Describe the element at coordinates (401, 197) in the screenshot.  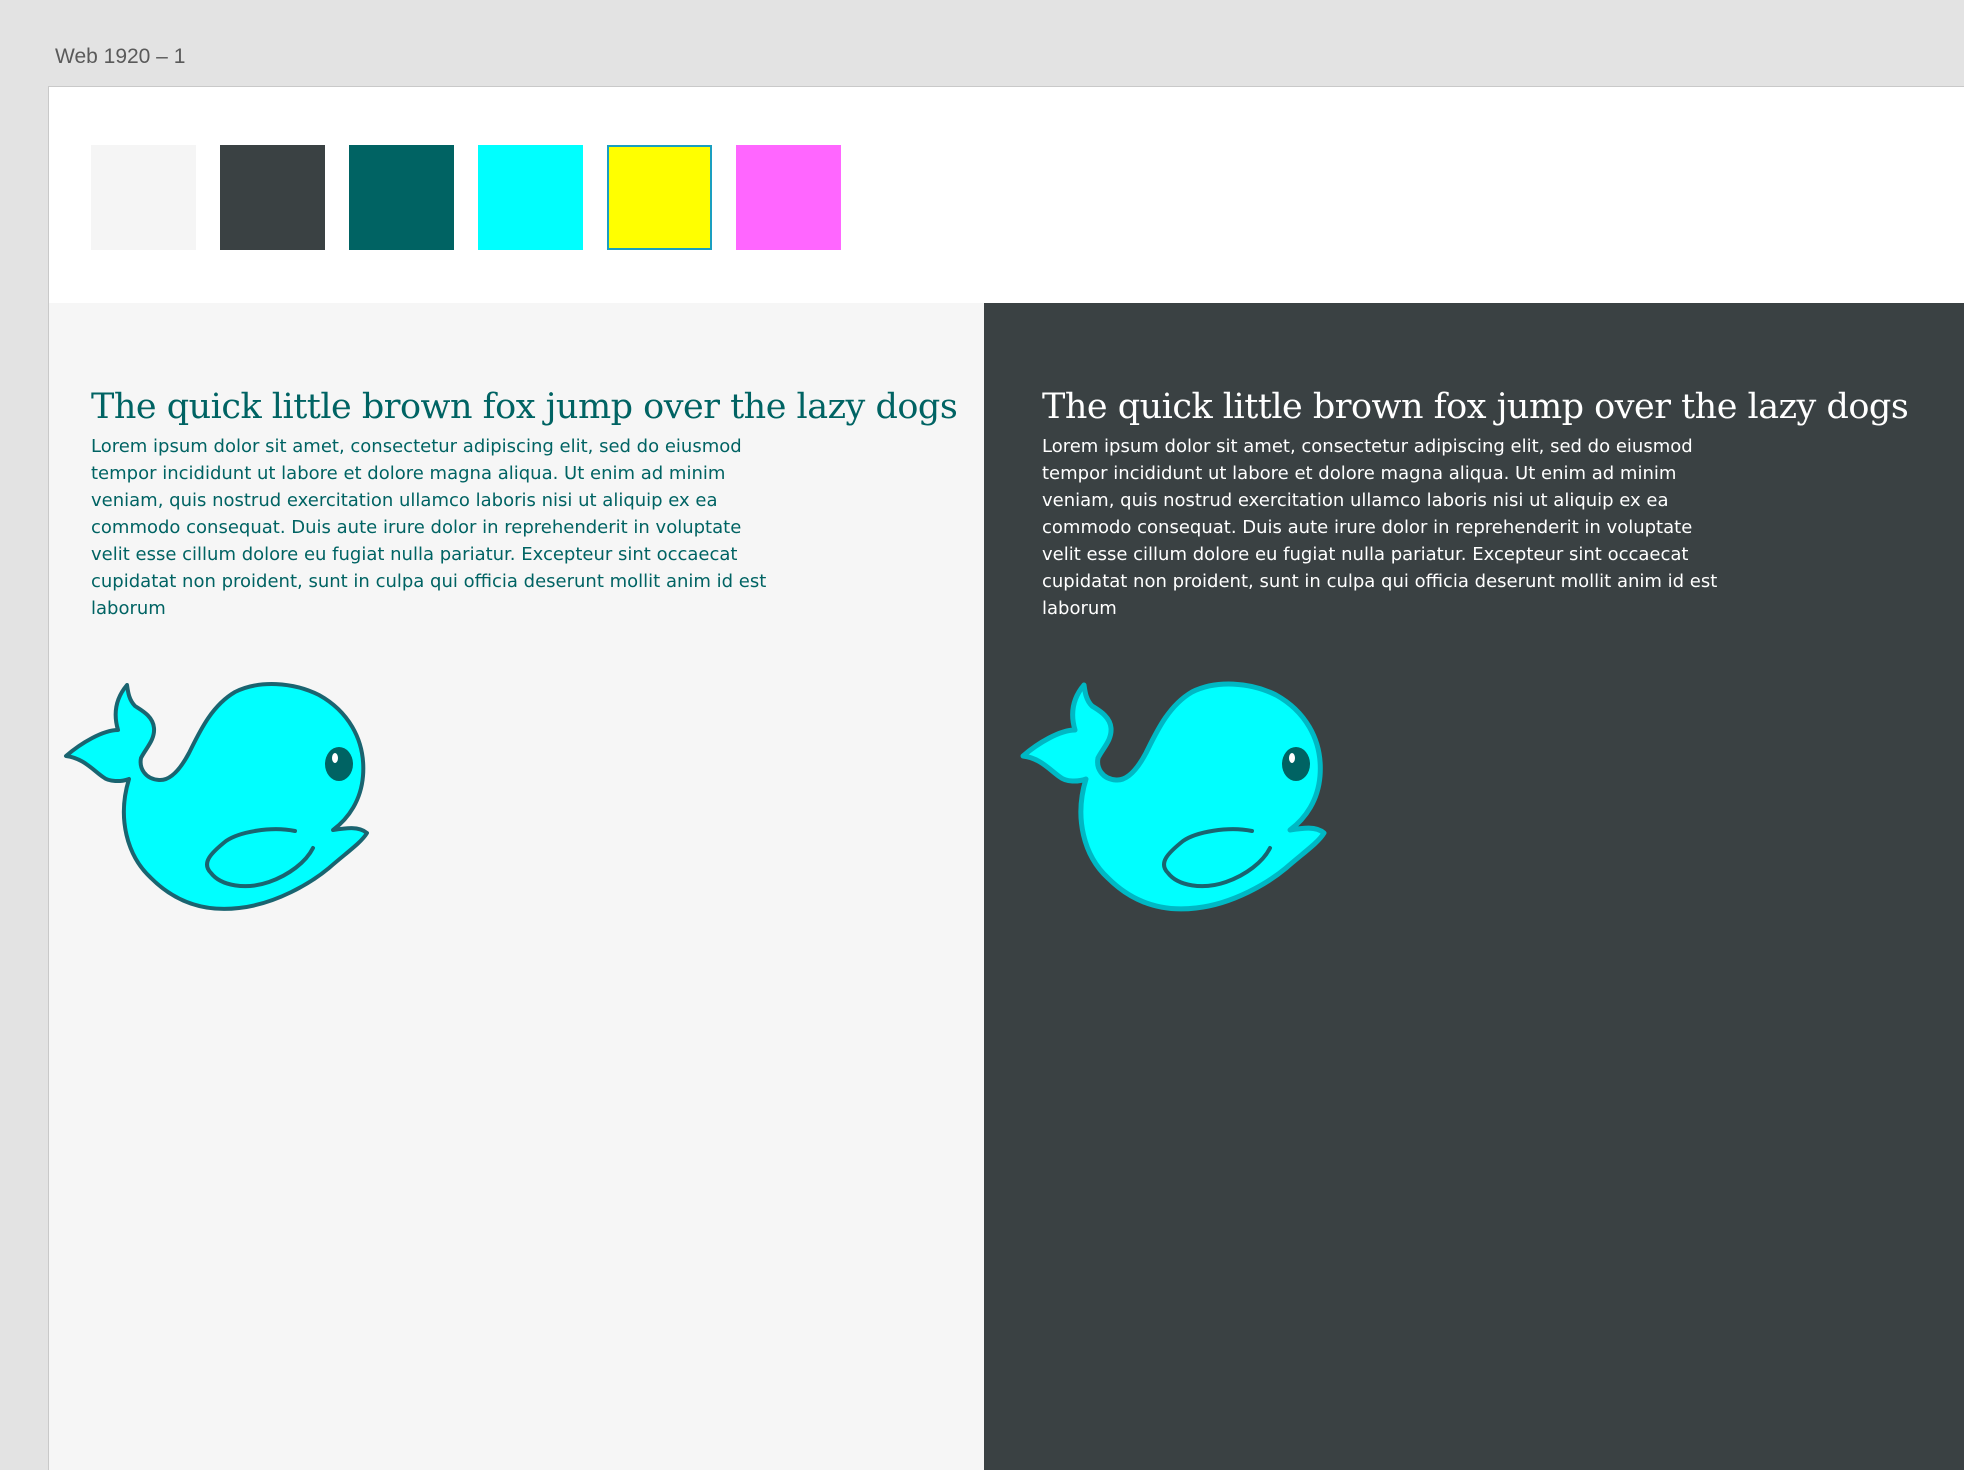
I see `swatch-teal` at that location.